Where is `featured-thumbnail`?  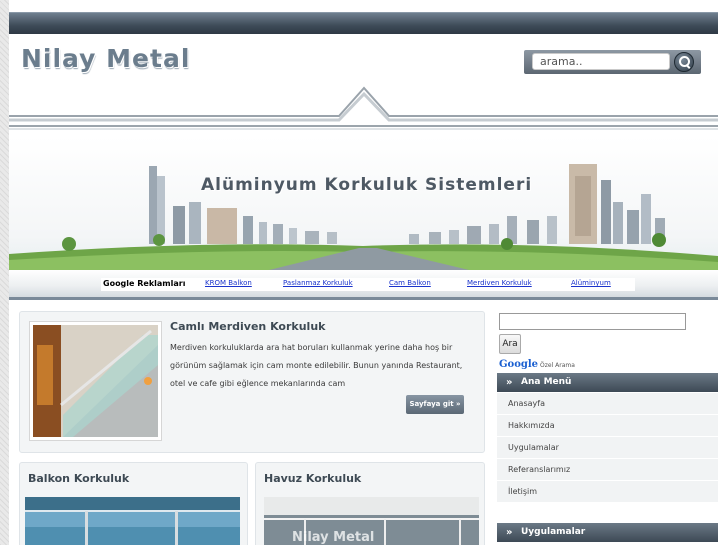
featured-thumbnail is located at coordinates (95, 381).